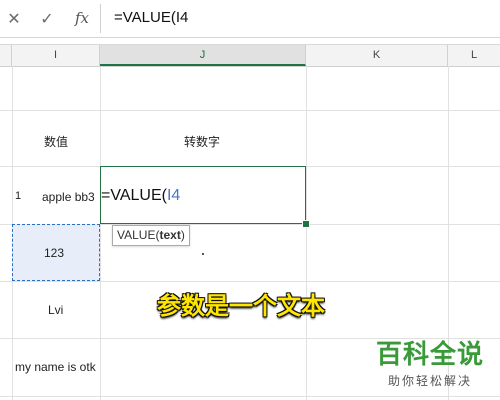 The image size is (500, 400). Describe the element at coordinates (56, 141) in the screenshot. I see `cell-i2: 数值` at that location.